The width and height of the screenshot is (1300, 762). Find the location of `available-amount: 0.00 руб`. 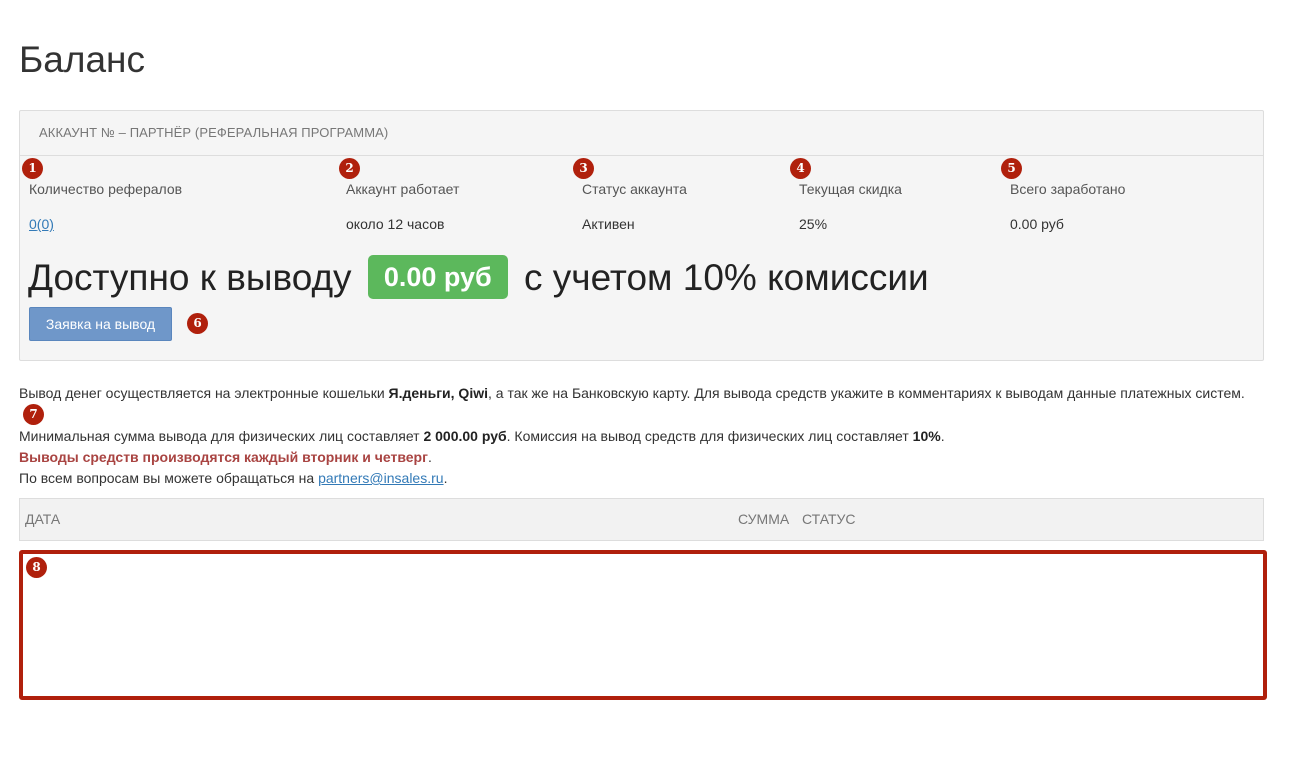

available-amount: 0.00 руб is located at coordinates (437, 277).